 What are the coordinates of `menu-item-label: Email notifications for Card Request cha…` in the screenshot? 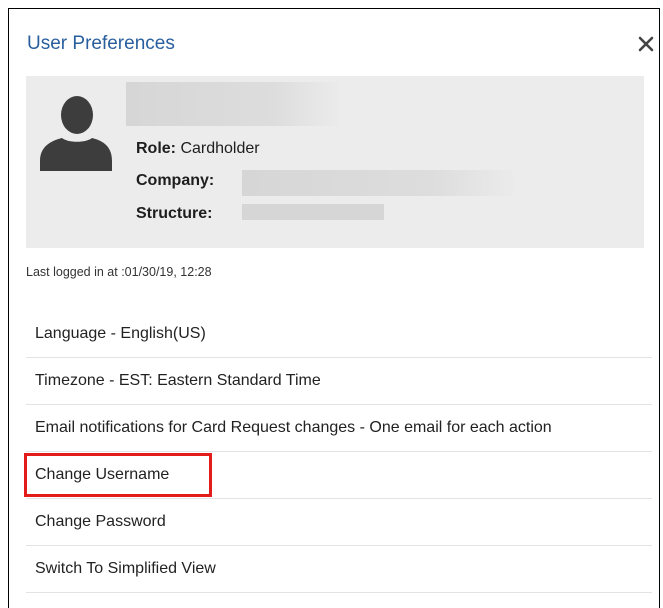 It's located at (293, 427).